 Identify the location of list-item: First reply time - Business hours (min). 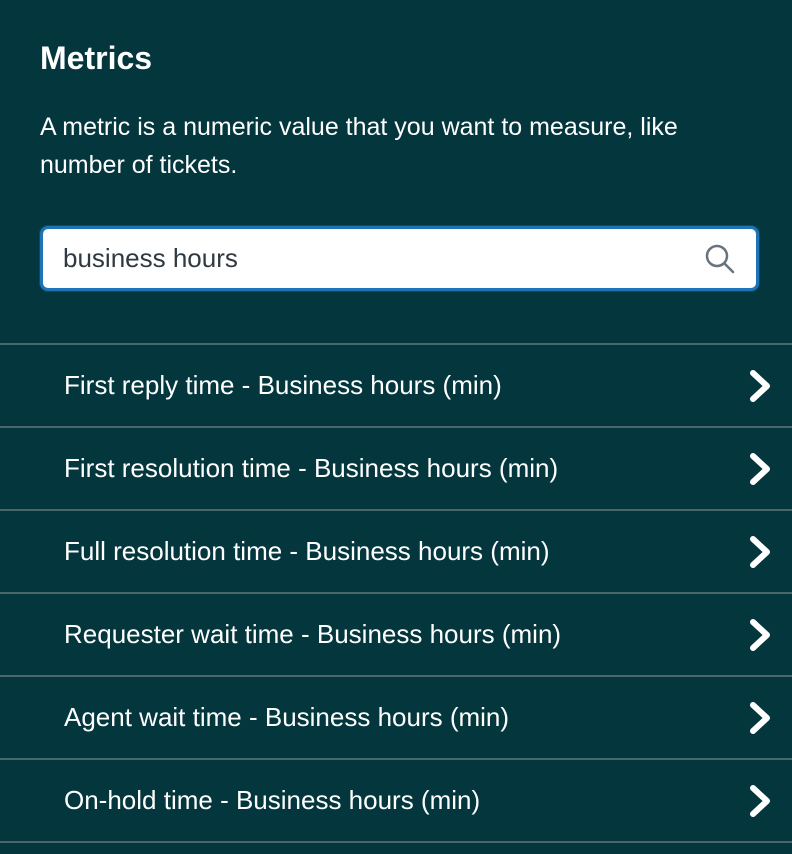
(396, 386).